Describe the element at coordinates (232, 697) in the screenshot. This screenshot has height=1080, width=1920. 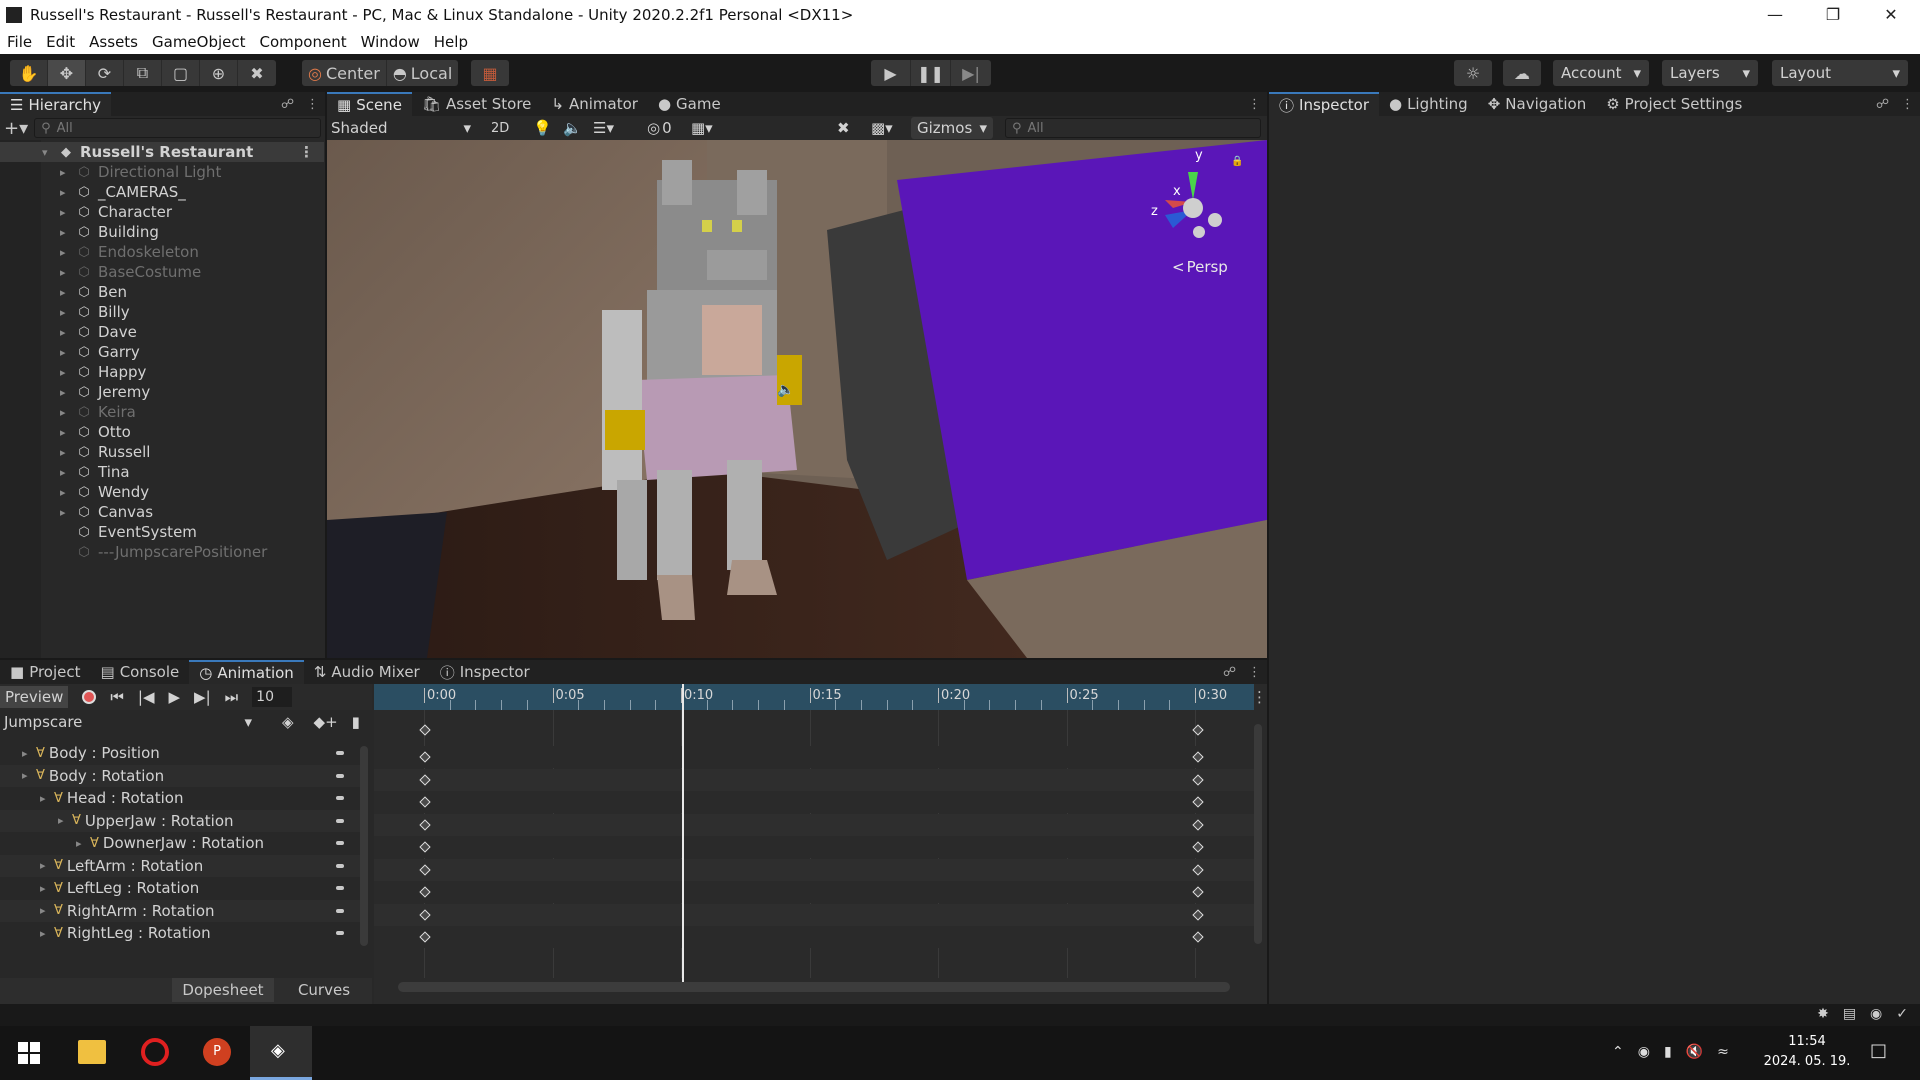
I see `last-keyframe-icon: ⏭` at that location.